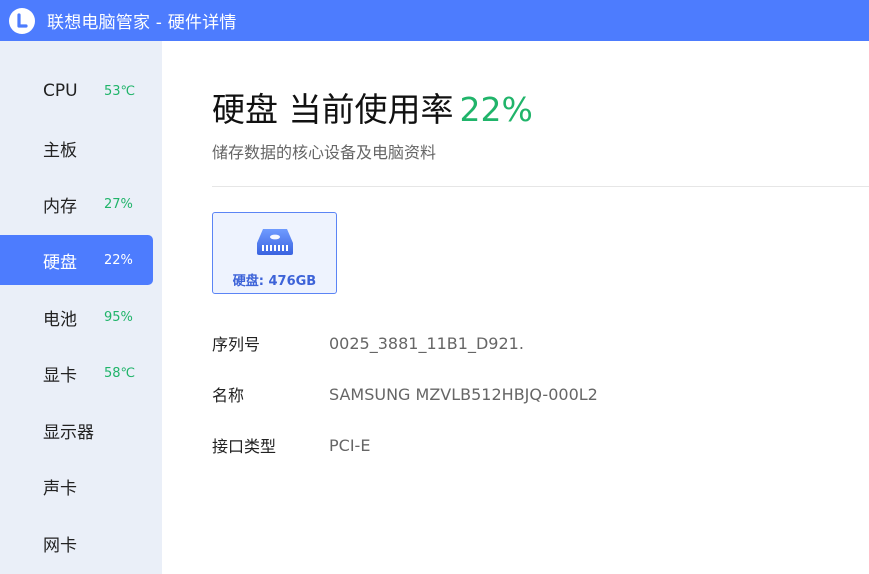 This screenshot has width=869, height=574. I want to click on detail-row-interface: 接口类型 PCI-E, so click(291, 445).